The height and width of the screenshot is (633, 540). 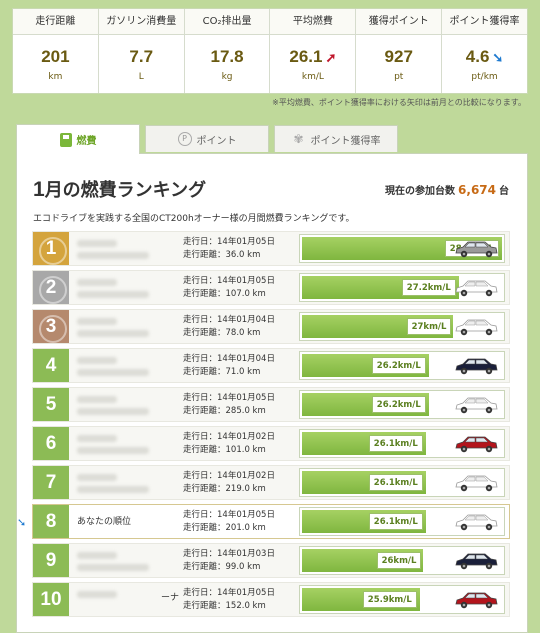 I want to click on stat-unit: km, so click(x=55, y=77).